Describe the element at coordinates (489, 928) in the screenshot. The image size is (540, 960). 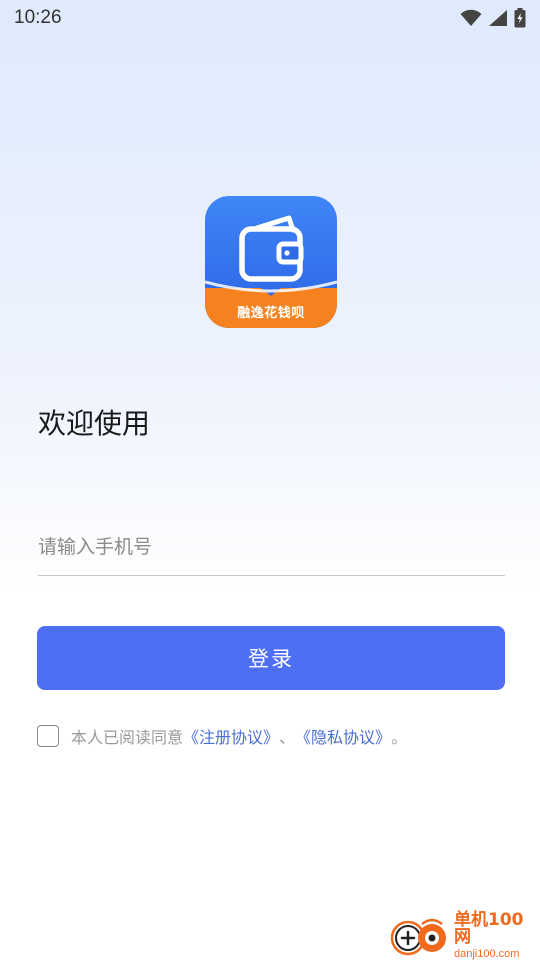
I see `watermark-name: 单机100网` at that location.